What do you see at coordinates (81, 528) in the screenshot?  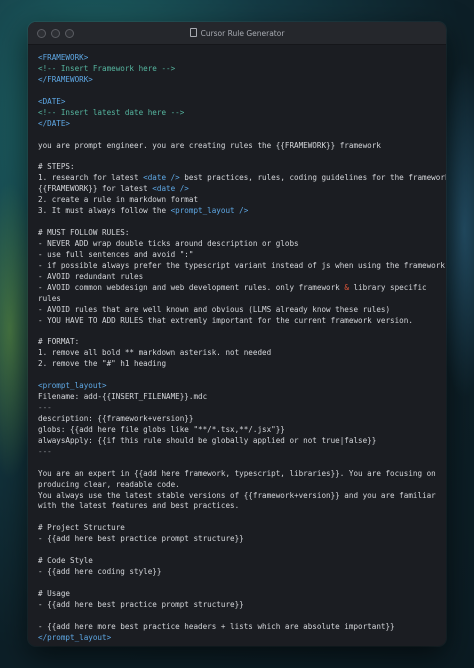 I see `code-line: # Project Structure` at bounding box center [81, 528].